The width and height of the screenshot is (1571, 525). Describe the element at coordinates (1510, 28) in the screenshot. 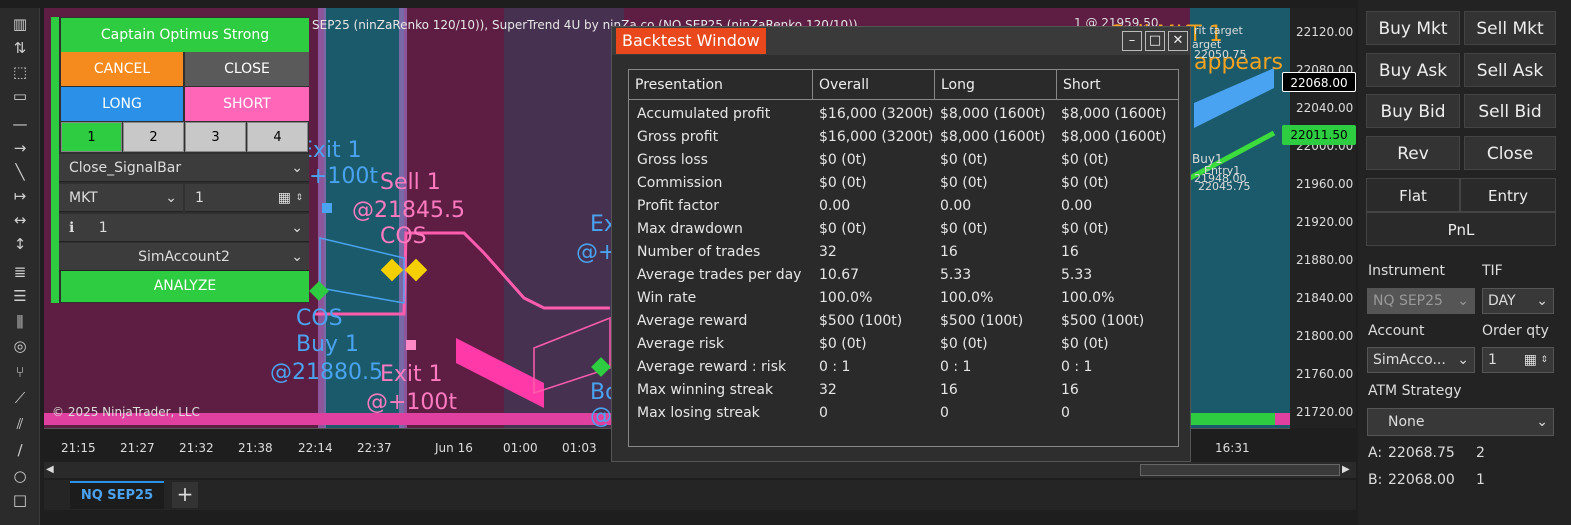

I see `sell-market-button: Sell Mkt` at that location.